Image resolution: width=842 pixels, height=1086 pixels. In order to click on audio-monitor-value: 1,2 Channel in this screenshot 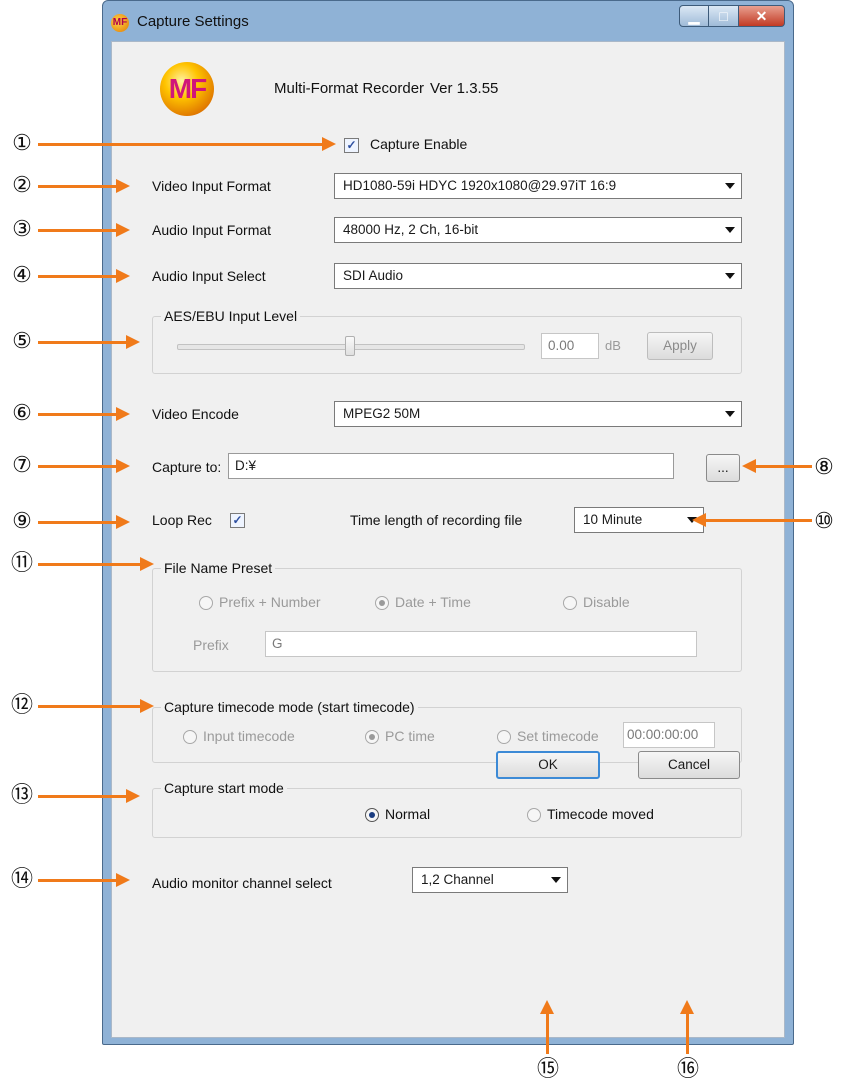, I will do `click(457, 879)`.